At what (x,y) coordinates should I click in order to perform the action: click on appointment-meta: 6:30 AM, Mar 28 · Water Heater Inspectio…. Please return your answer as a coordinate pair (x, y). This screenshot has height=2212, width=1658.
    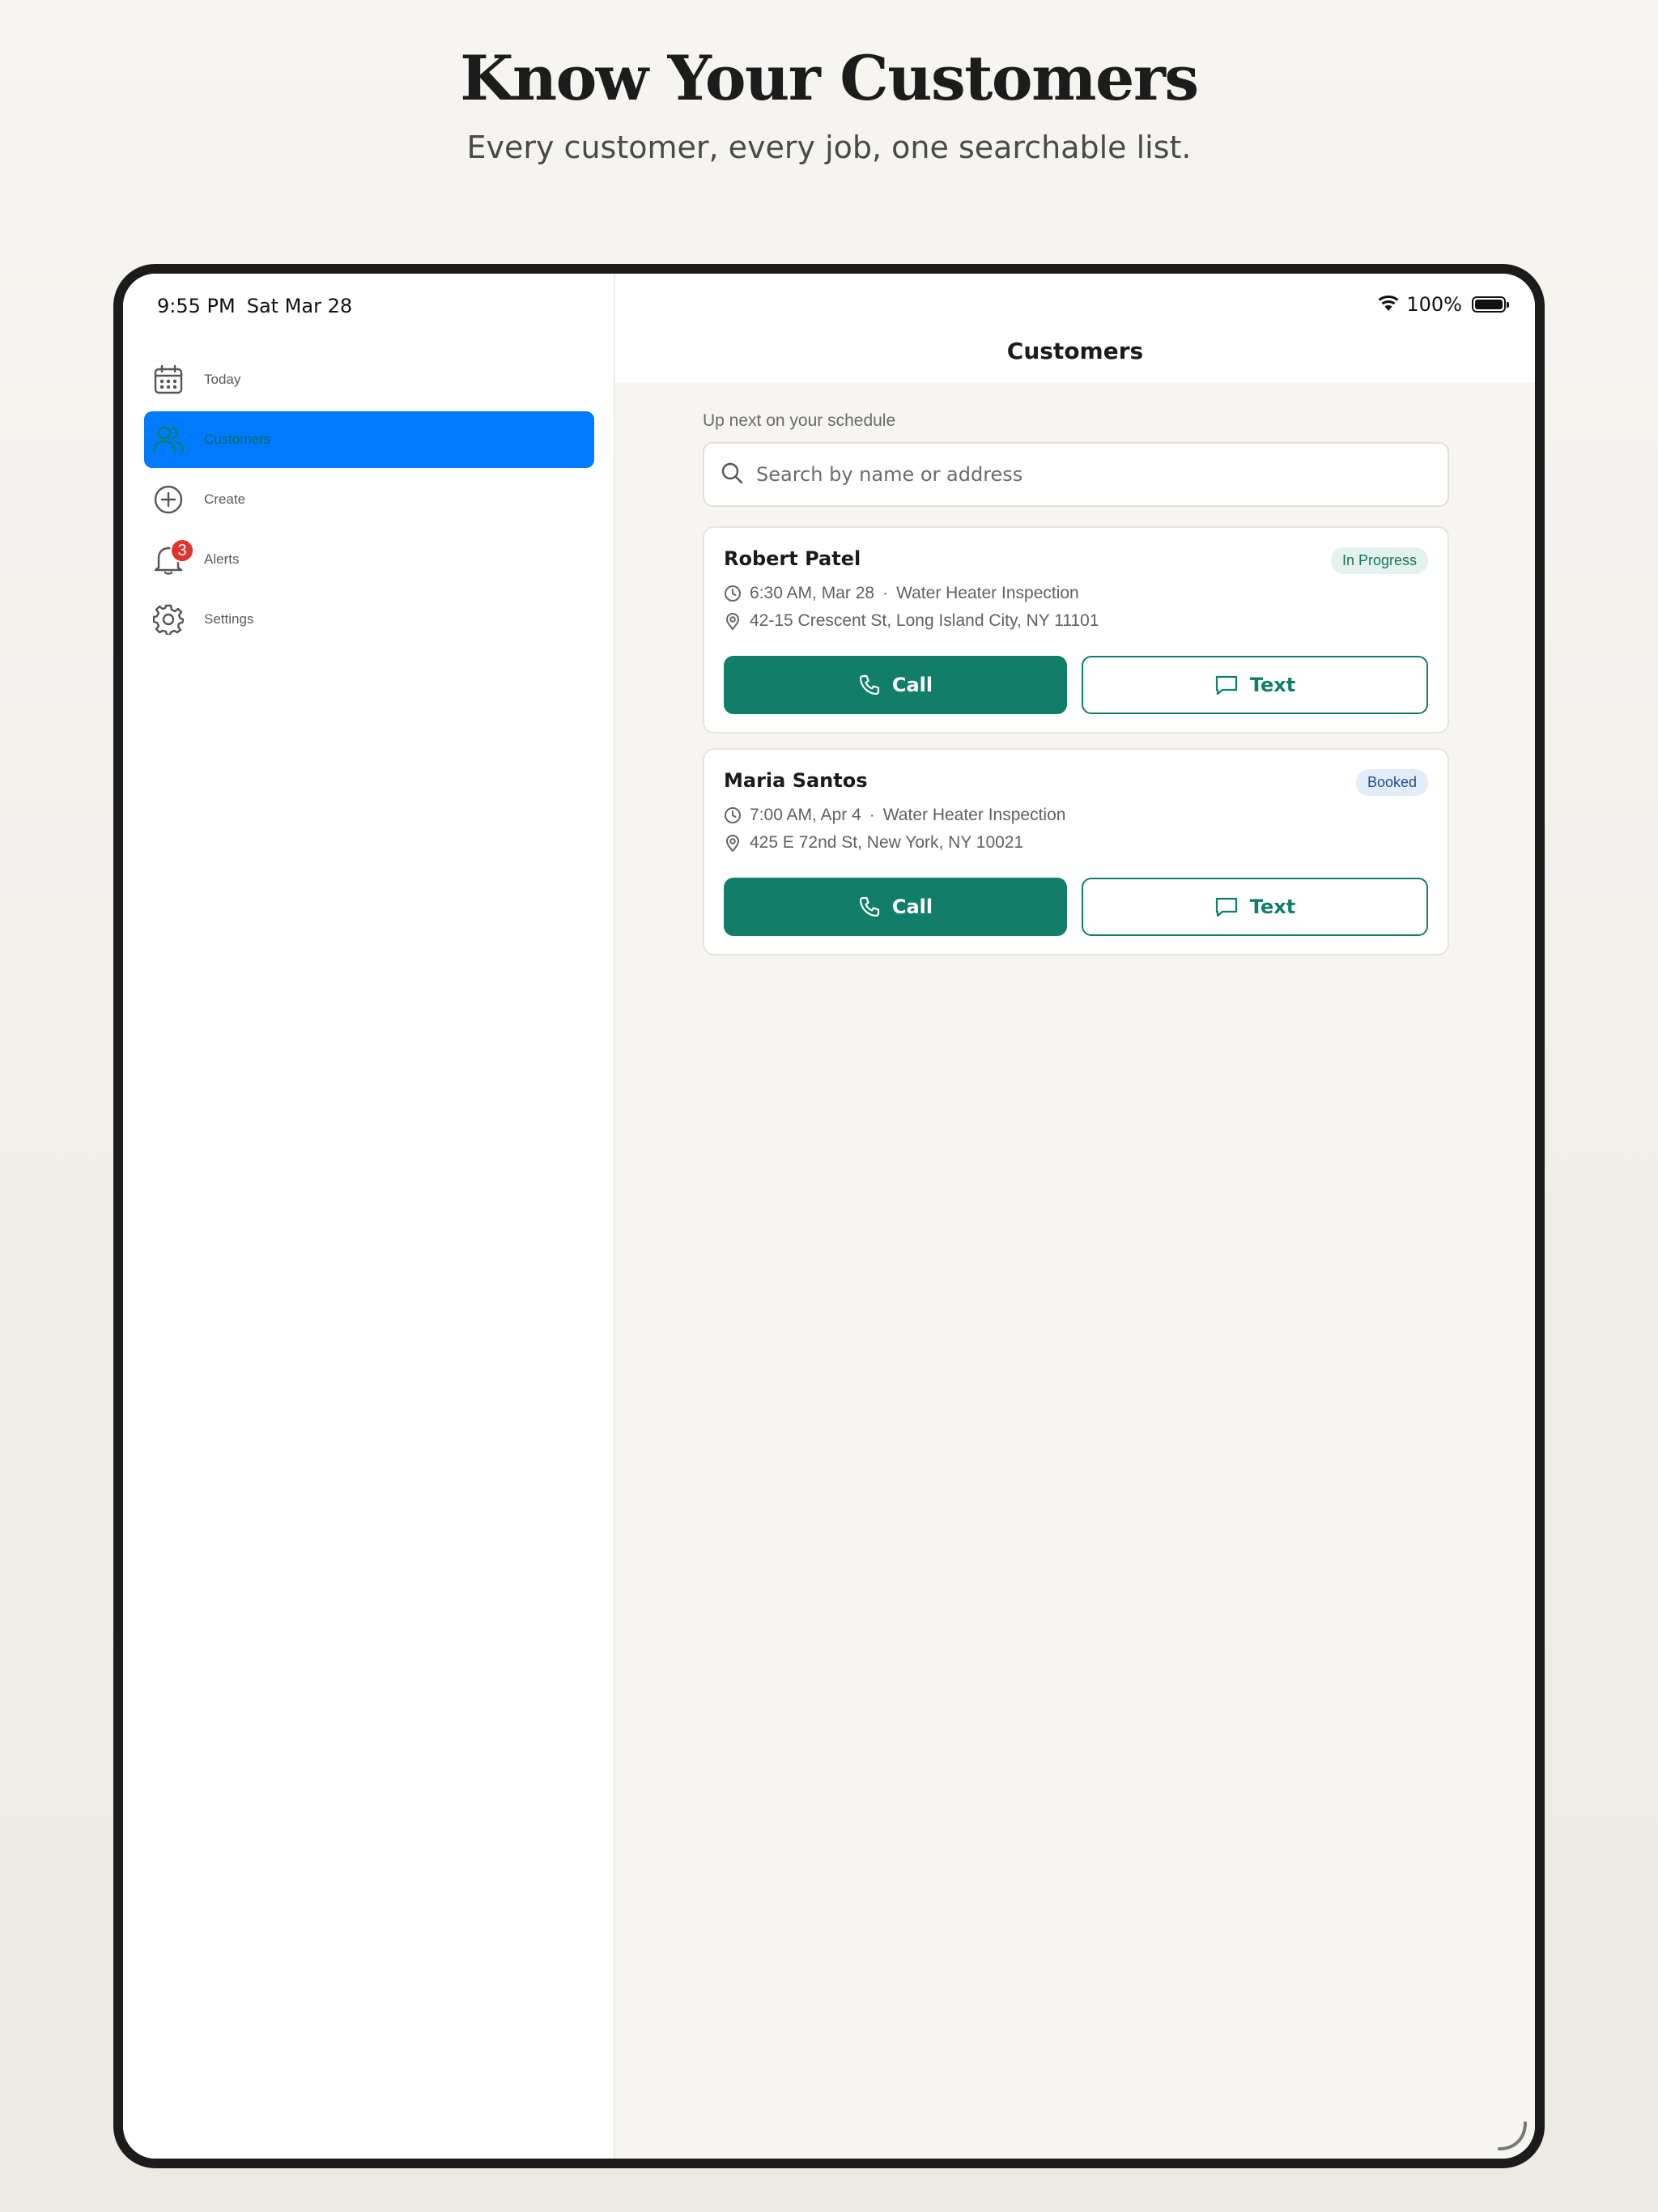
    Looking at the image, I should click on (1076, 594).